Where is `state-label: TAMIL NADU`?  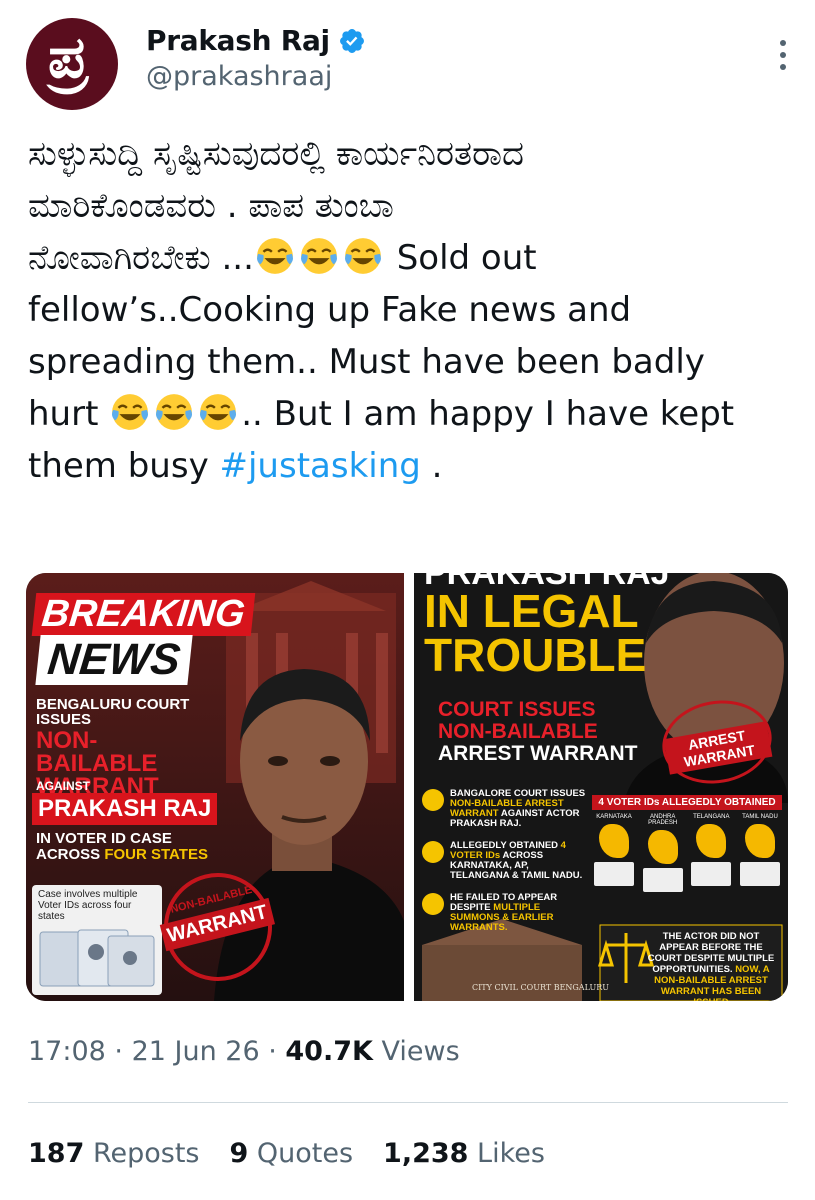
state-label: TAMIL NADU is located at coordinates (760, 817).